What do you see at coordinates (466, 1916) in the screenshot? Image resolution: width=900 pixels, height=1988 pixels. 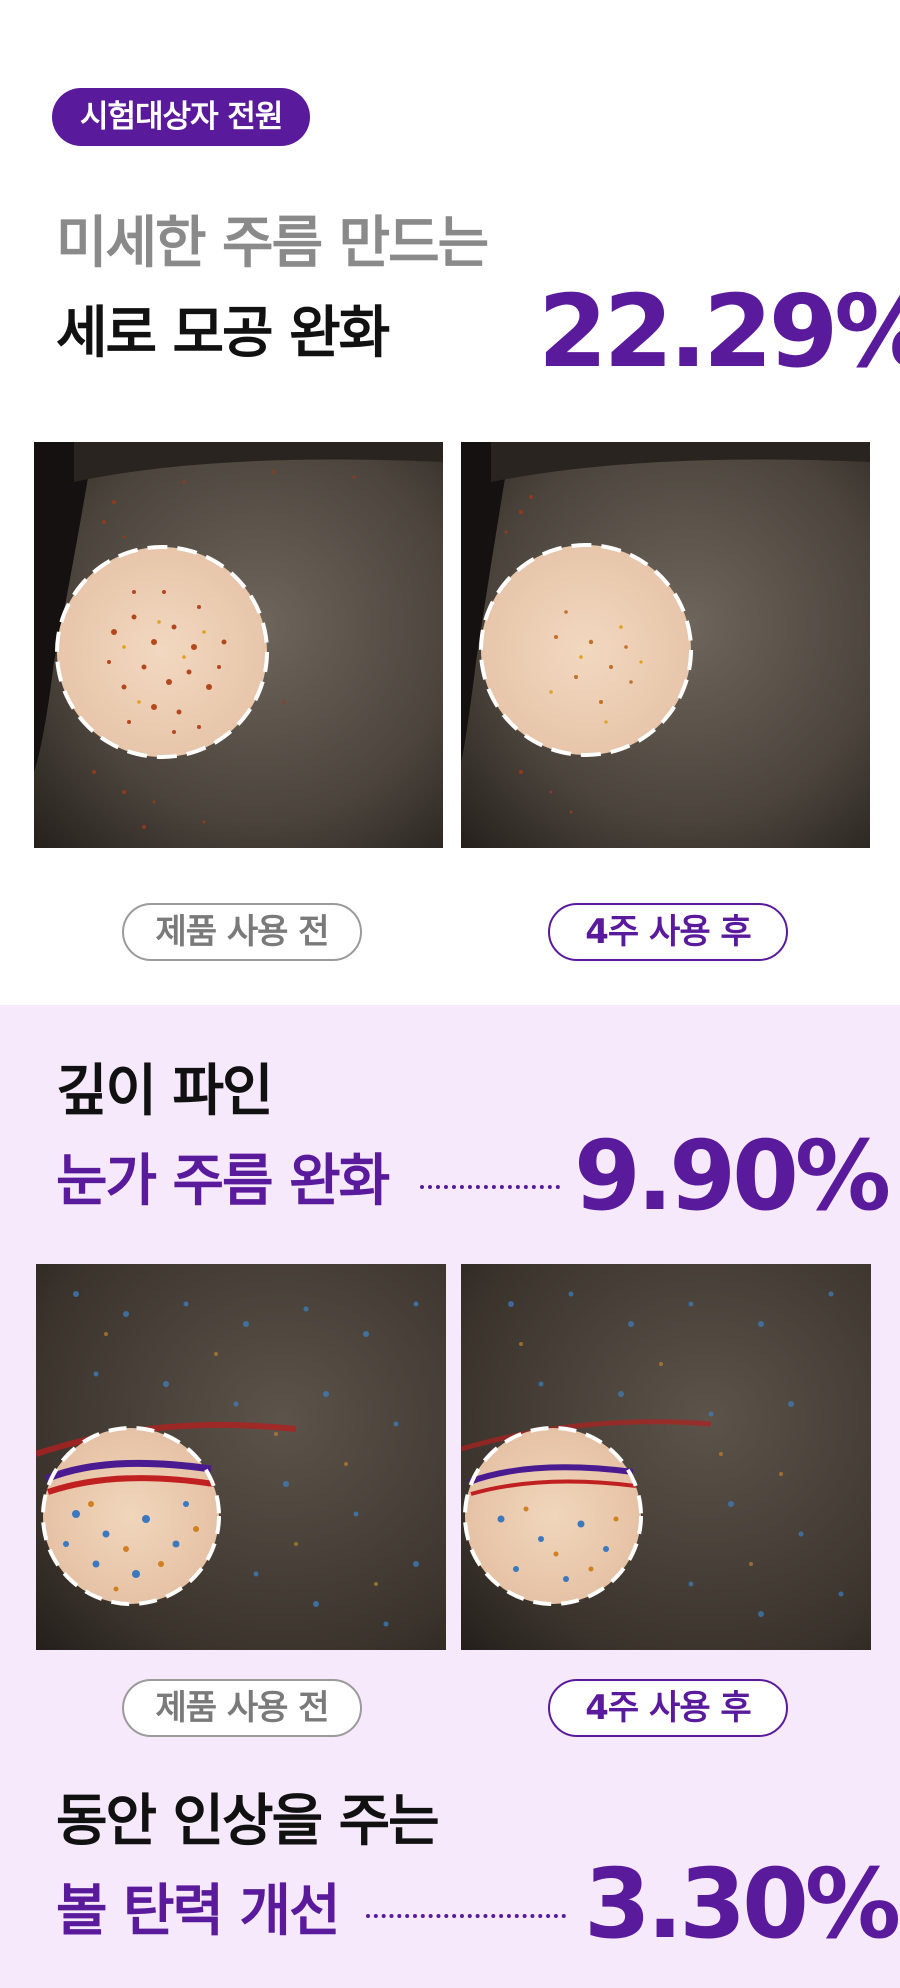 I see `cheek-dotted-leader` at bounding box center [466, 1916].